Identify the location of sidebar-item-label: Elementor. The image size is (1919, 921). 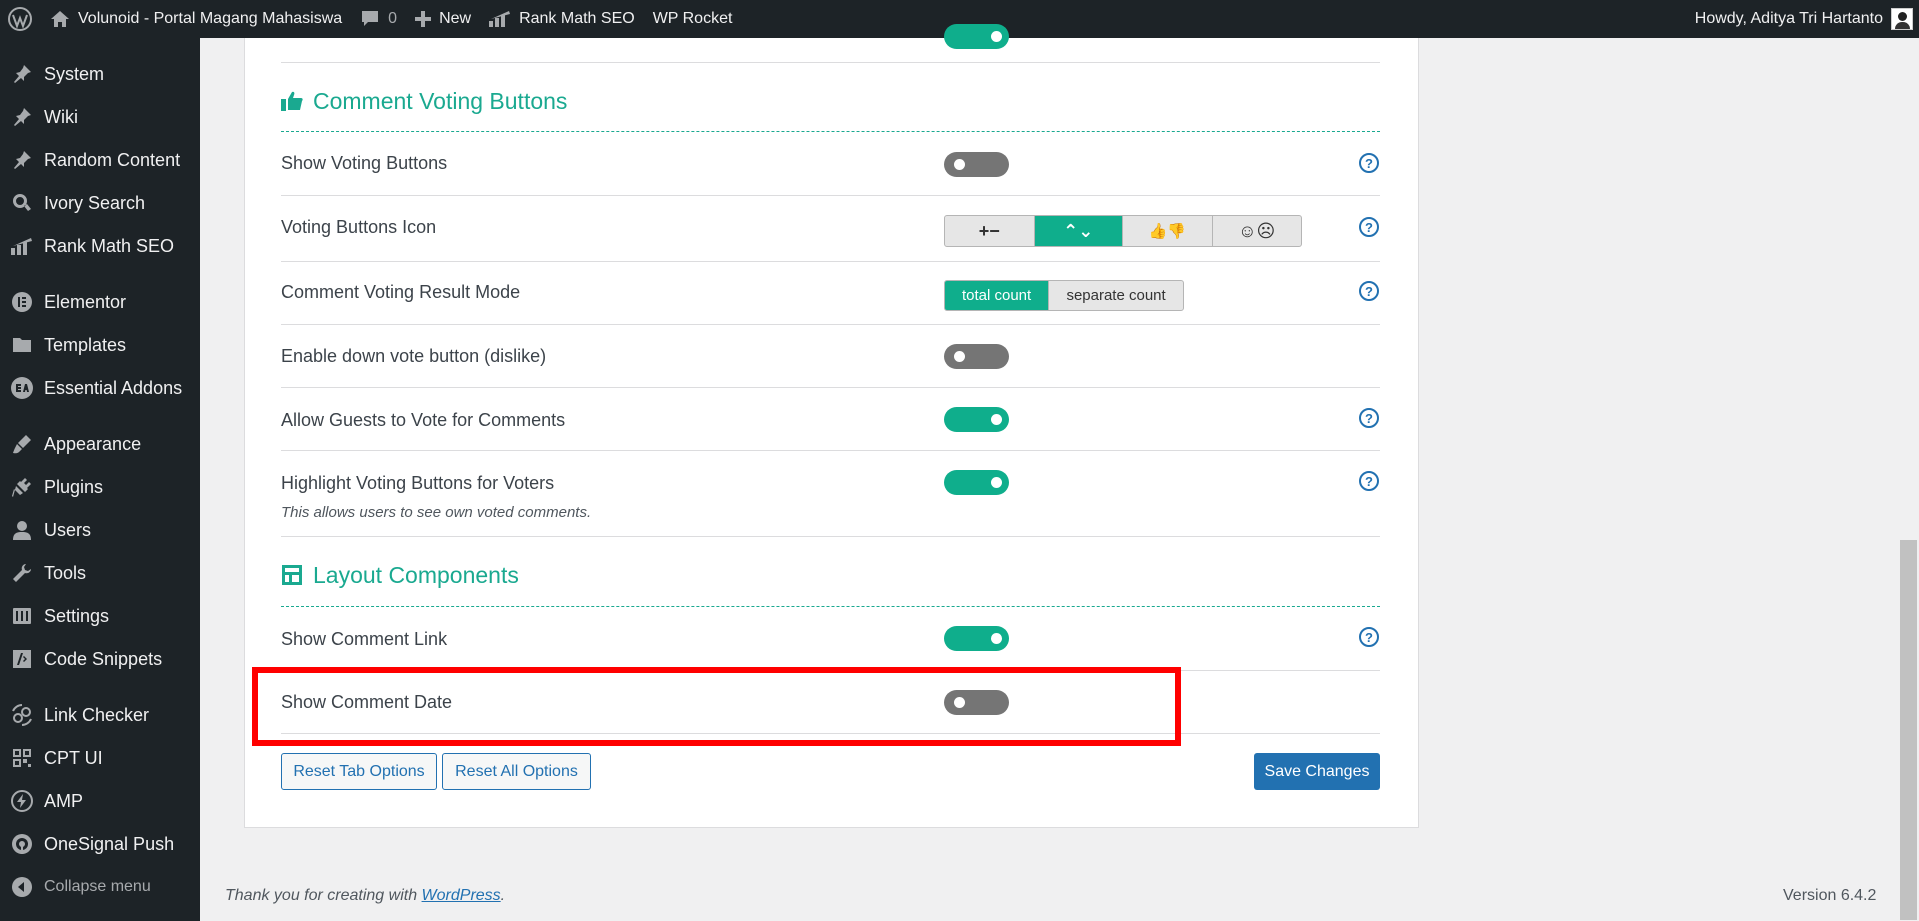
(85, 301).